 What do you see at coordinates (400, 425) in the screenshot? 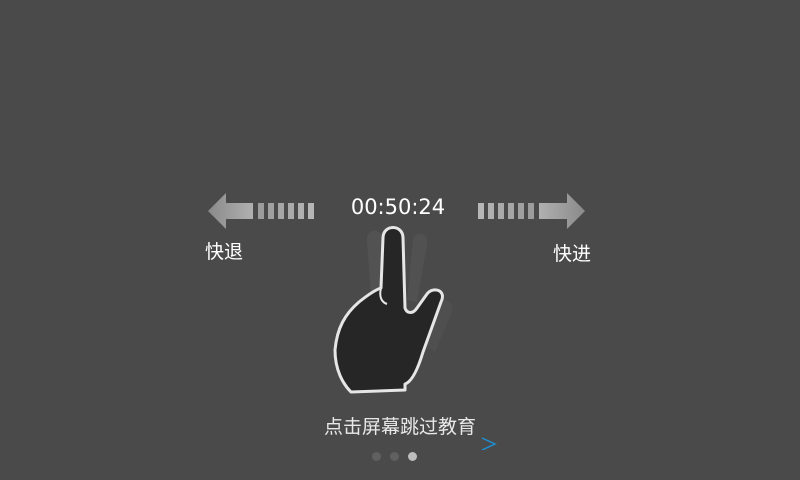
I see `skip-tutorial-hint: 点击屏幕跳过教育` at bounding box center [400, 425].